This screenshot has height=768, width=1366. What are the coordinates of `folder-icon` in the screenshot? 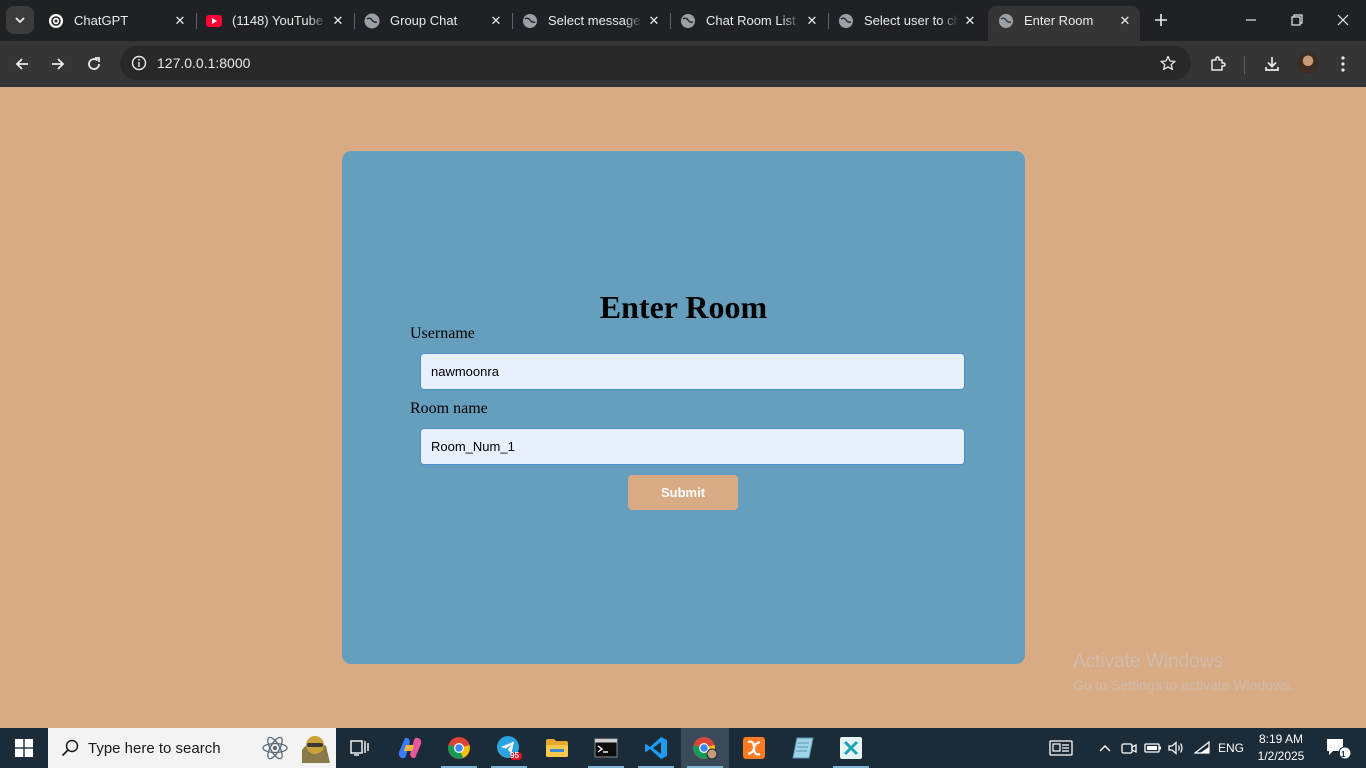 It's located at (557, 748).